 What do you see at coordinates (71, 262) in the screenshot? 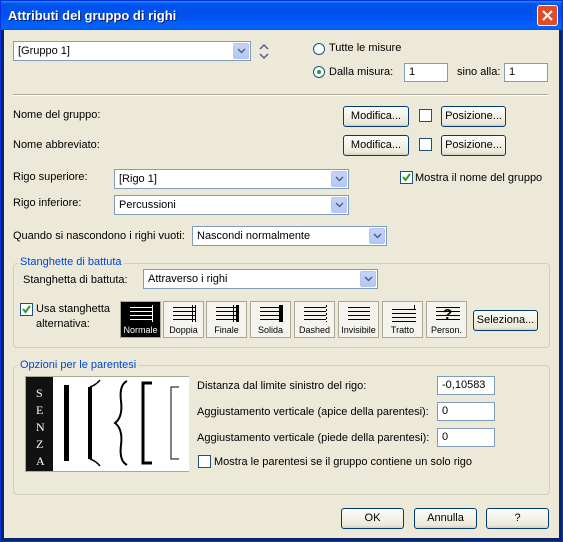
I see `barlines-legend: Stanghette di battuta` at bounding box center [71, 262].